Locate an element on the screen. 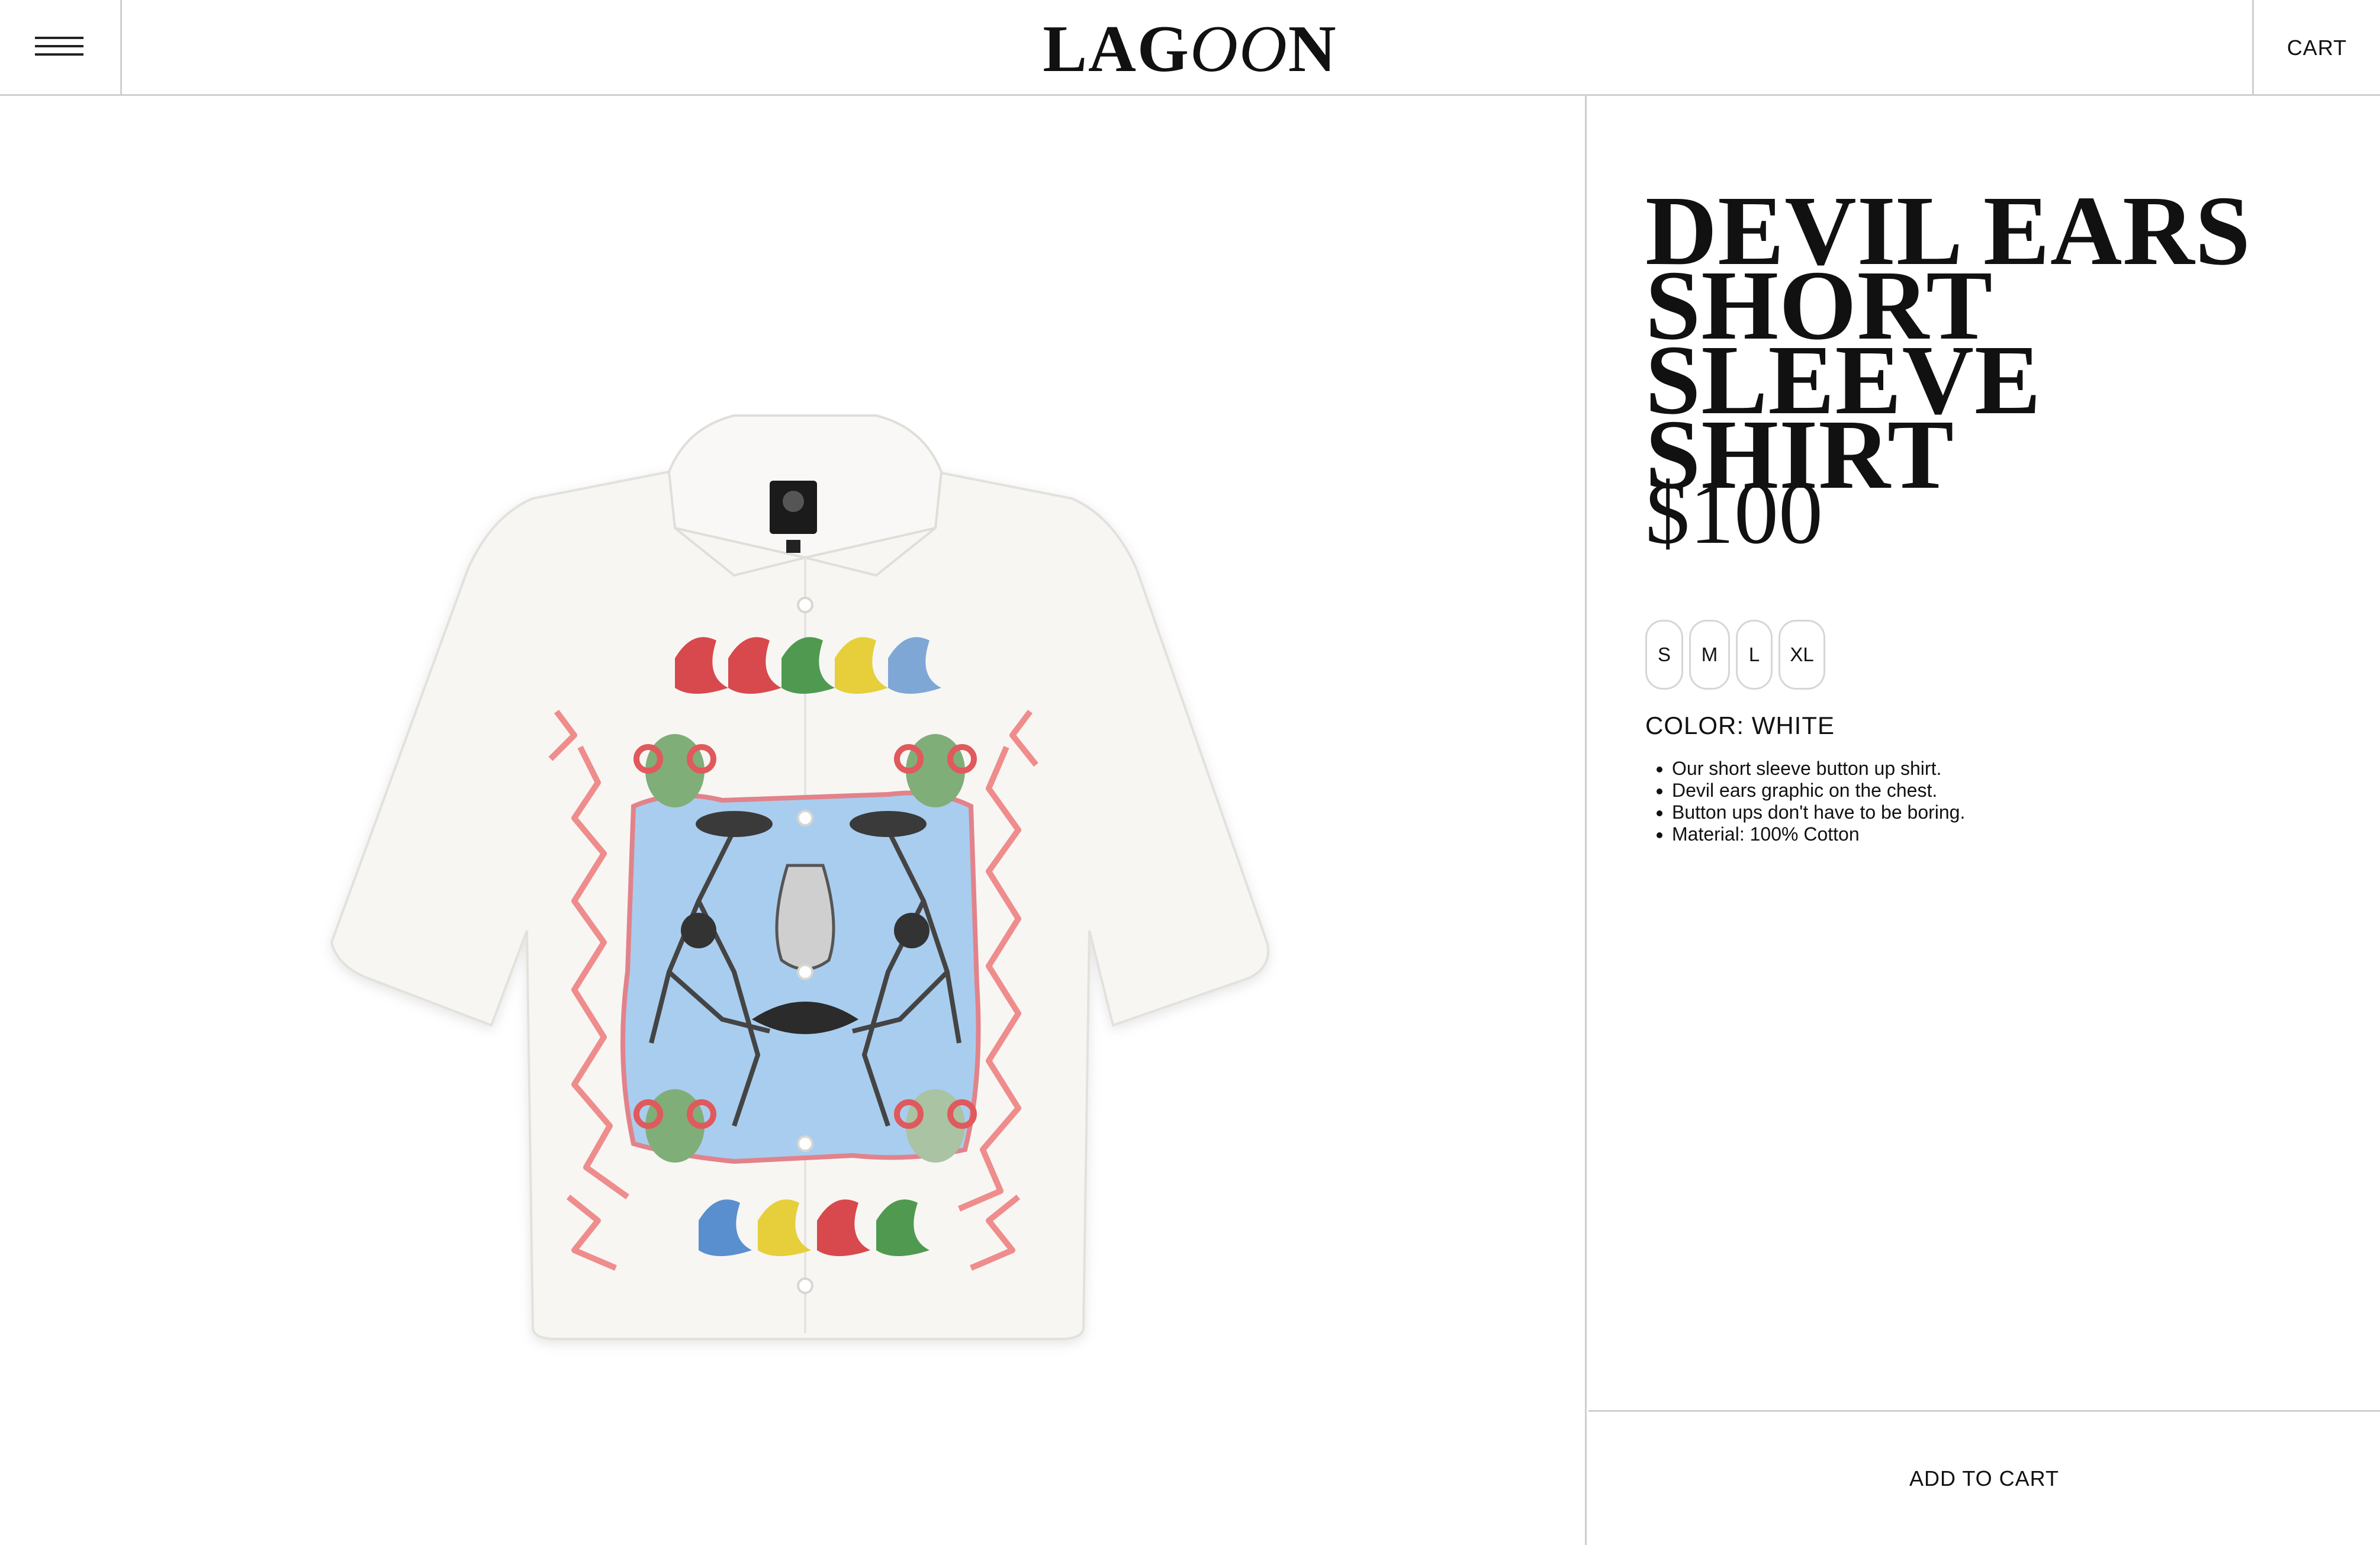  size-selector: S M L XL is located at coordinates (1735, 655).